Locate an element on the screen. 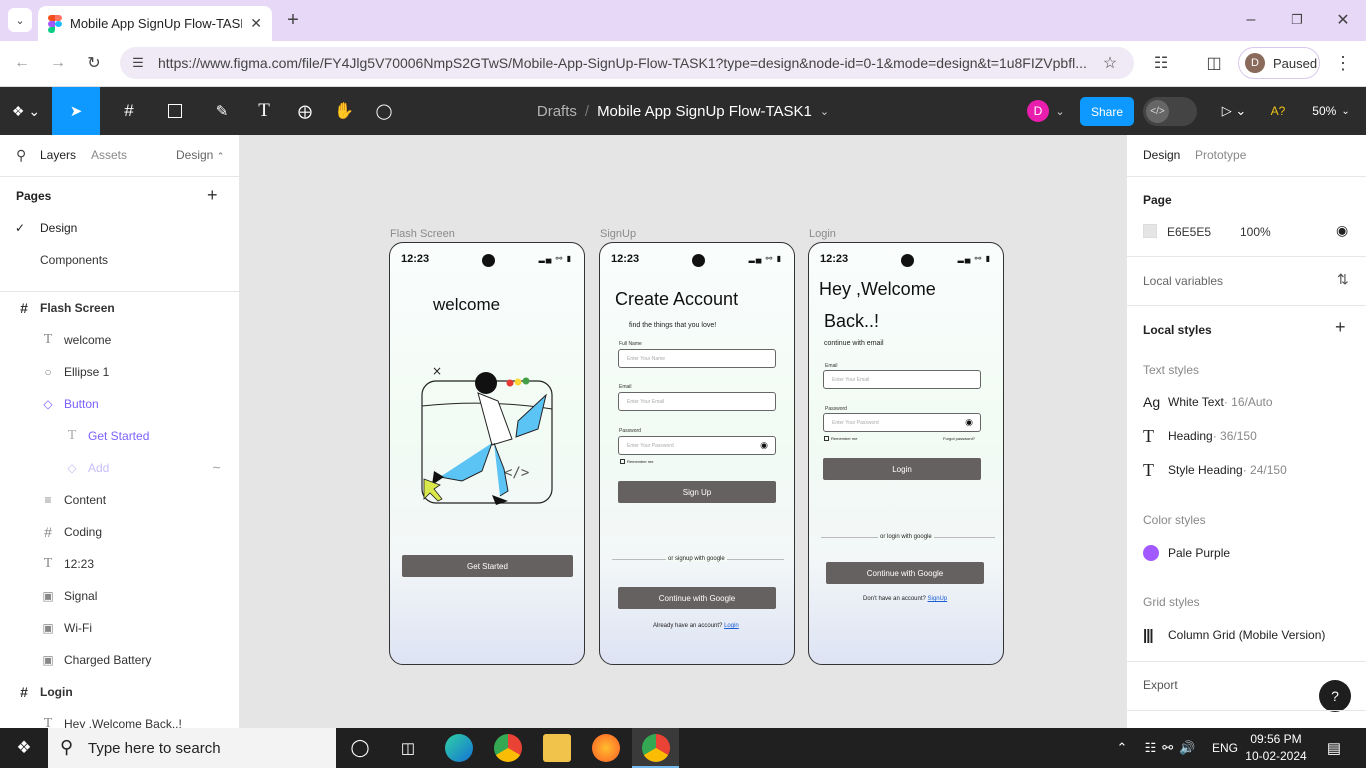 The height and width of the screenshot is (768, 1366). add-page-button: + is located at coordinates (212, 195).